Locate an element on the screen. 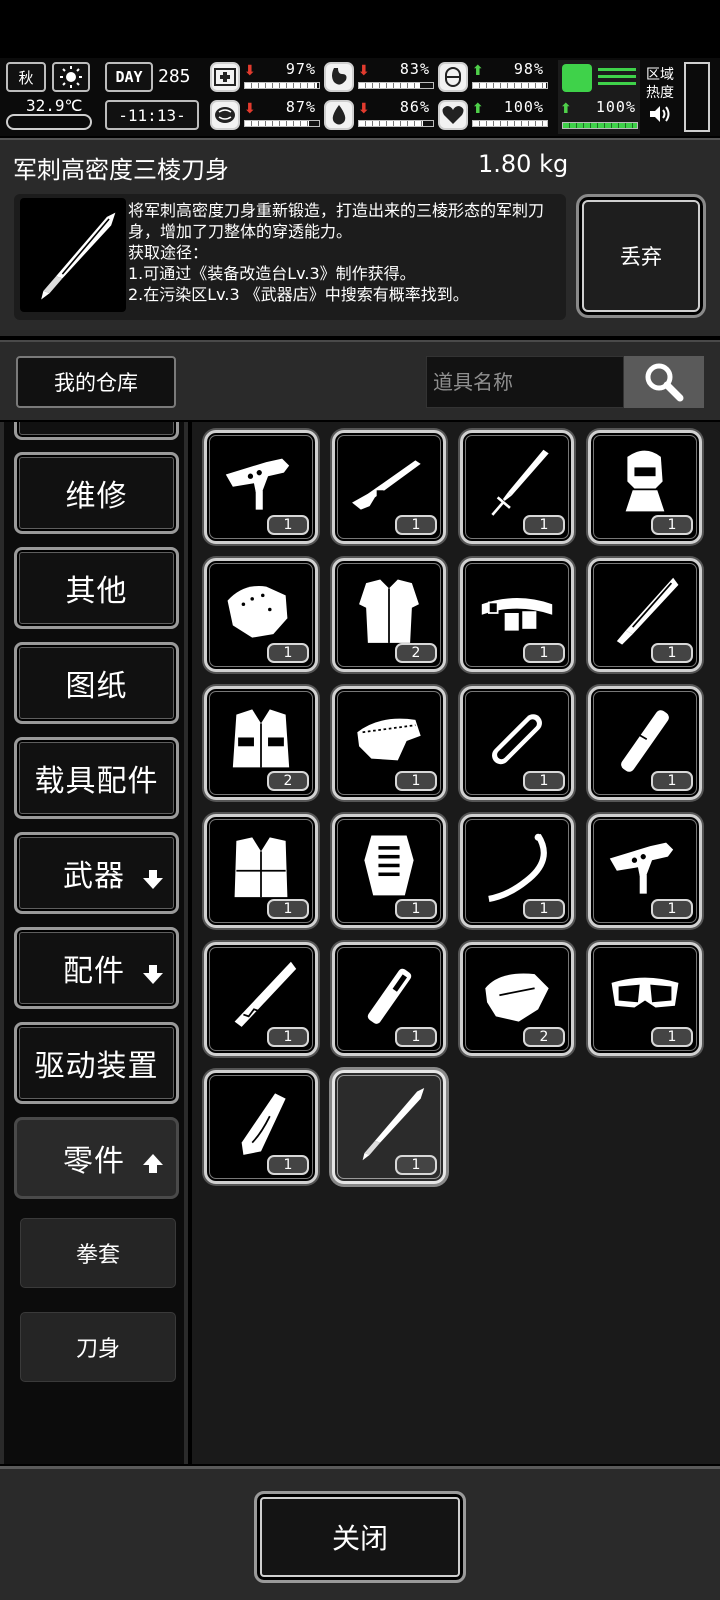 This screenshot has height=1600, width=720. discard-button: 丢弃 is located at coordinates (641, 256).